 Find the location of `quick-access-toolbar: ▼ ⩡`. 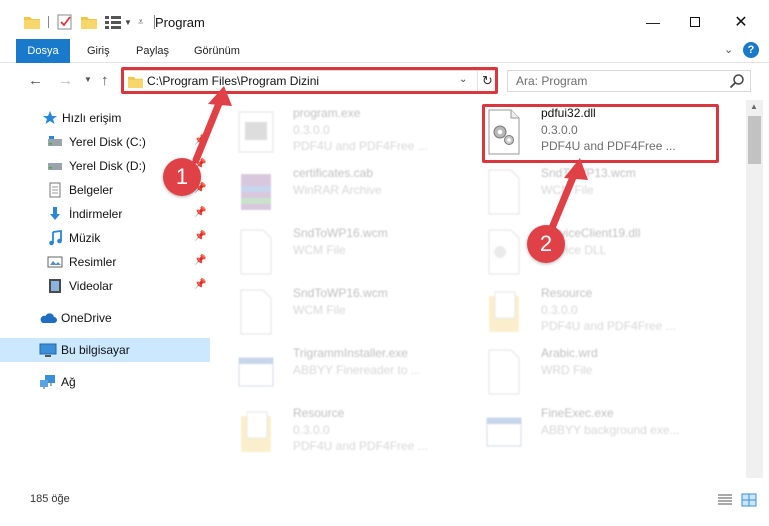

quick-access-toolbar: ▼ ⩡ is located at coordinates (89, 22).